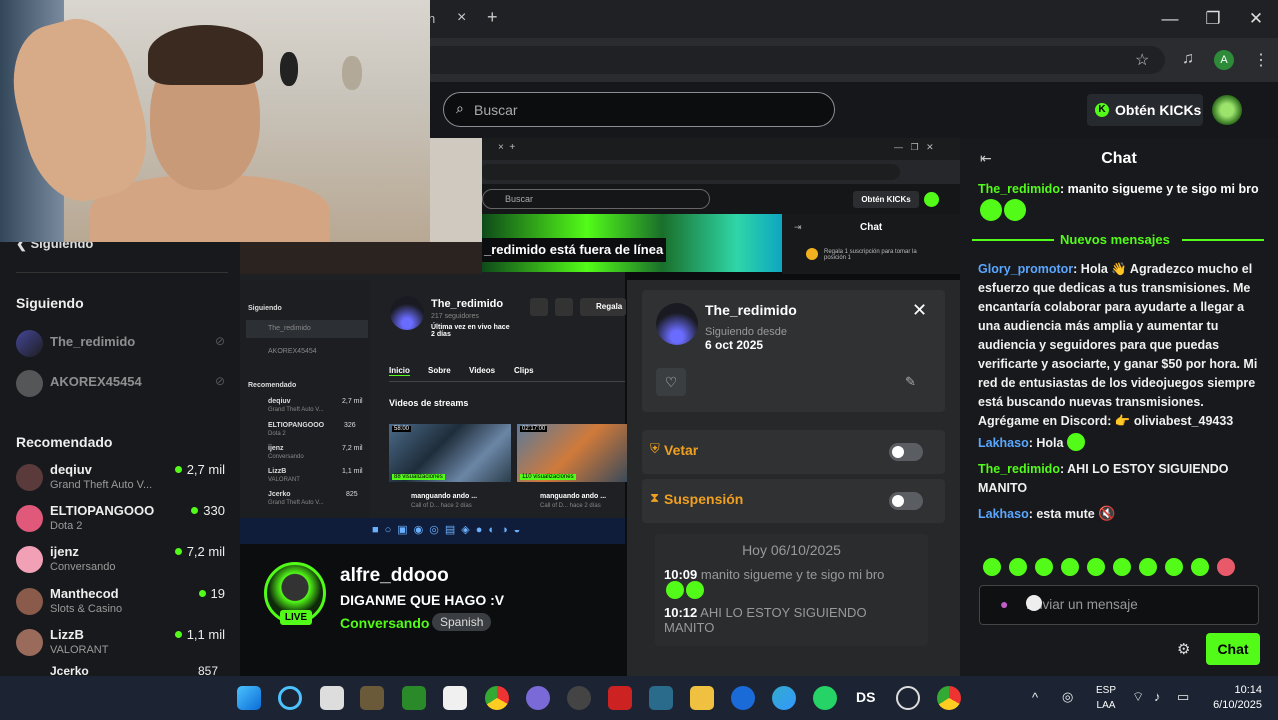 The image size is (1278, 720). What do you see at coordinates (1142, 60) in the screenshot?
I see `bookmark-star-icon: ☆` at bounding box center [1142, 60].